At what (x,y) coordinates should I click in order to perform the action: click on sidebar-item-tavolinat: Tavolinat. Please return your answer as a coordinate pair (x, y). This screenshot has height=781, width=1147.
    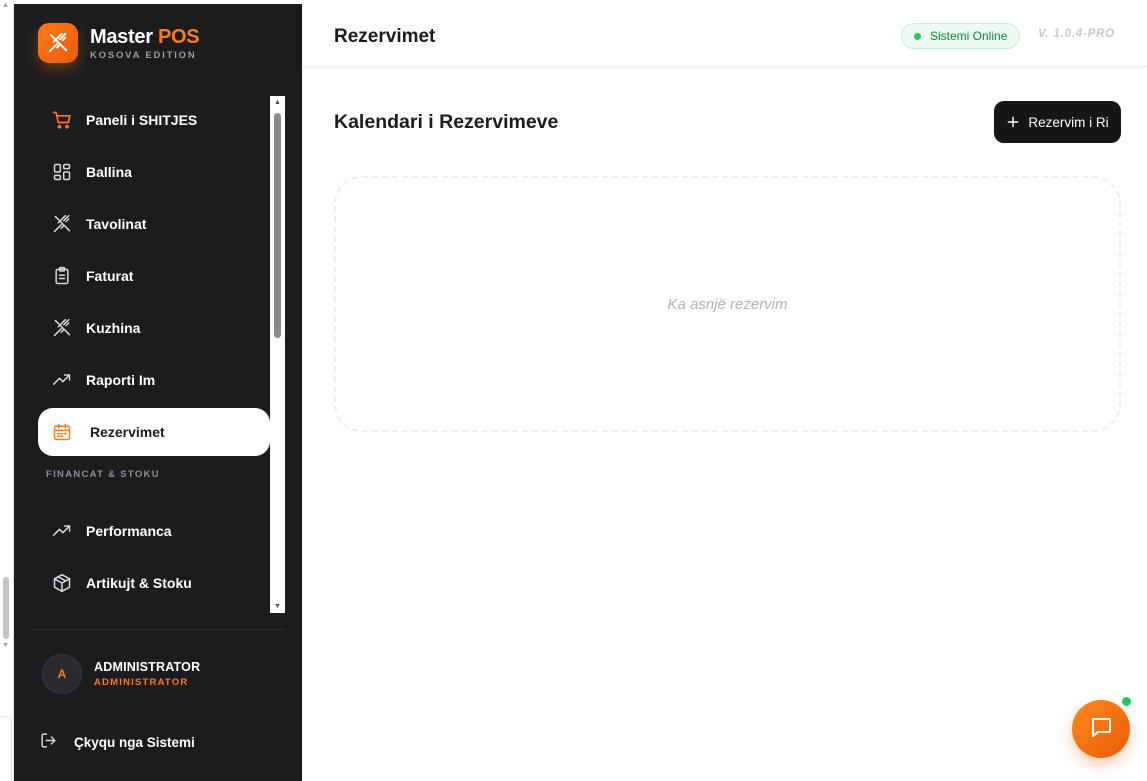
    Looking at the image, I should click on (154, 224).